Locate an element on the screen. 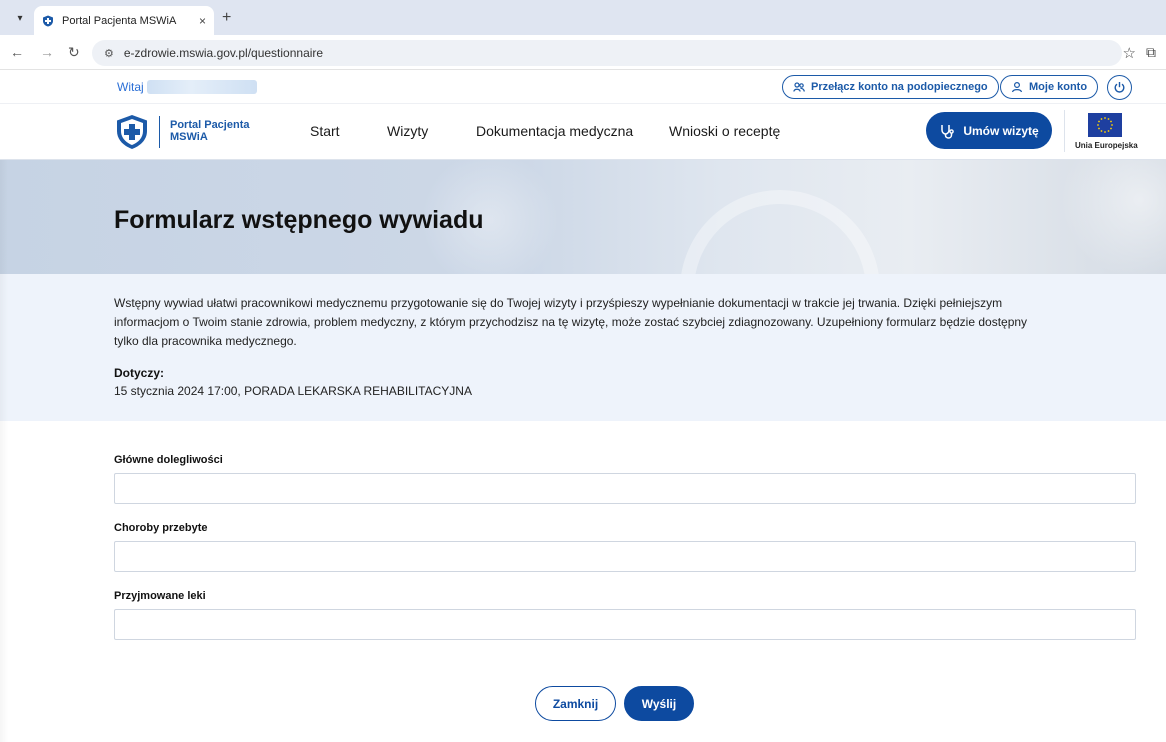 The width and height of the screenshot is (1166, 742). tab-title: Portal Pacjenta MSWiA is located at coordinates (119, 20).